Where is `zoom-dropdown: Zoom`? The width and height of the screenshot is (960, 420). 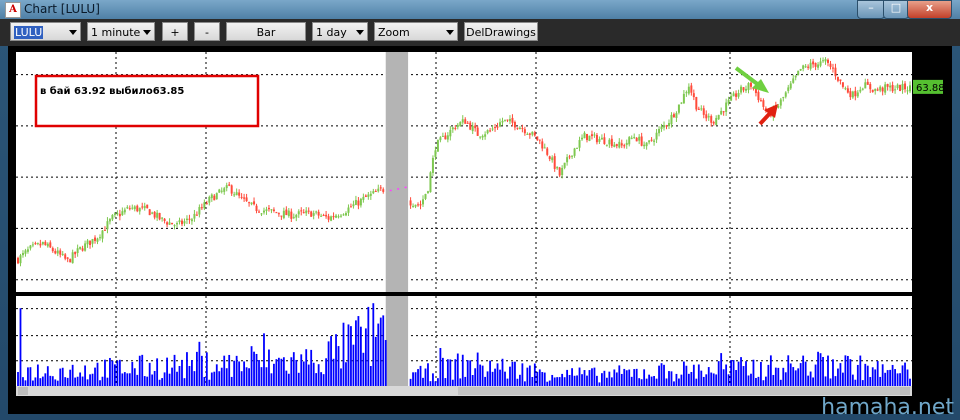
zoom-dropdown: Zoom is located at coordinates (416, 31).